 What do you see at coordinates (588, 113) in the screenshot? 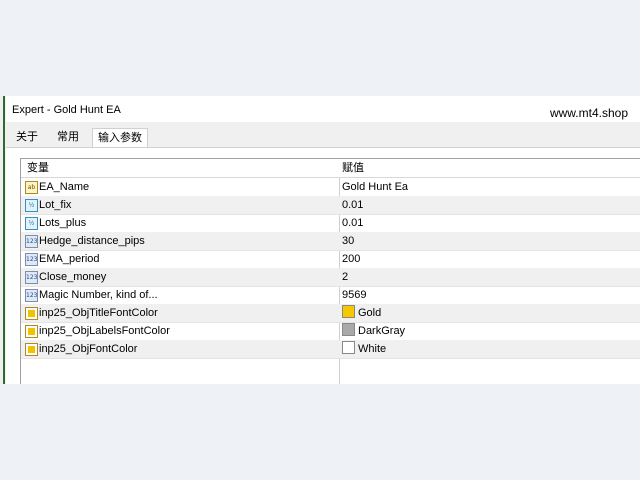
I see `site-watermark: www.mt4.shop` at bounding box center [588, 113].